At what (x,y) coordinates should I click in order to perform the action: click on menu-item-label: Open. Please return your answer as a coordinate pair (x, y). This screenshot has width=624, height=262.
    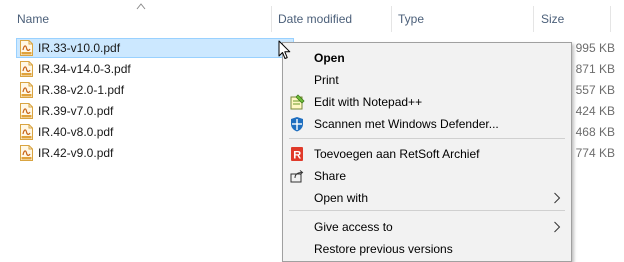
    Looking at the image, I should click on (329, 58).